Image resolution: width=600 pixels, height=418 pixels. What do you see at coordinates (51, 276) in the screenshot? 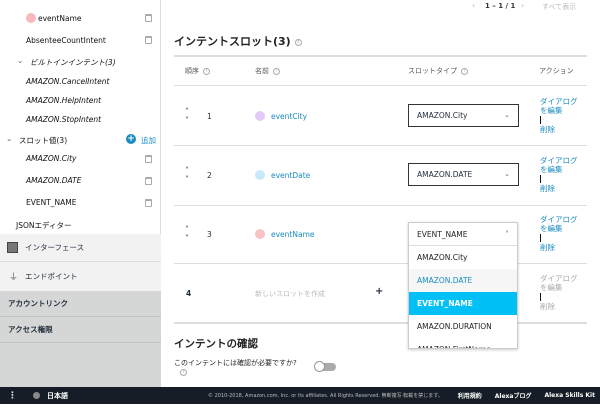
I see `endpoint-label: エンドポイント` at bounding box center [51, 276].